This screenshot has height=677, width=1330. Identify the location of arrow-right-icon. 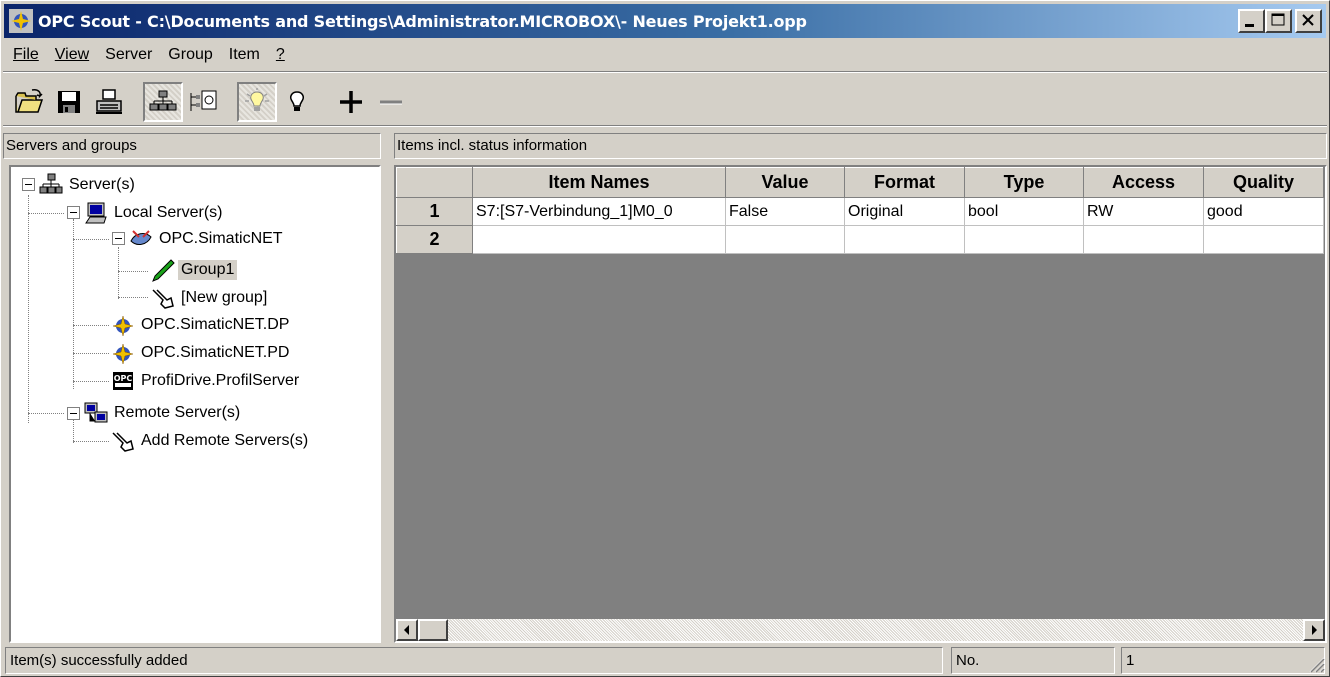
(1314, 630).